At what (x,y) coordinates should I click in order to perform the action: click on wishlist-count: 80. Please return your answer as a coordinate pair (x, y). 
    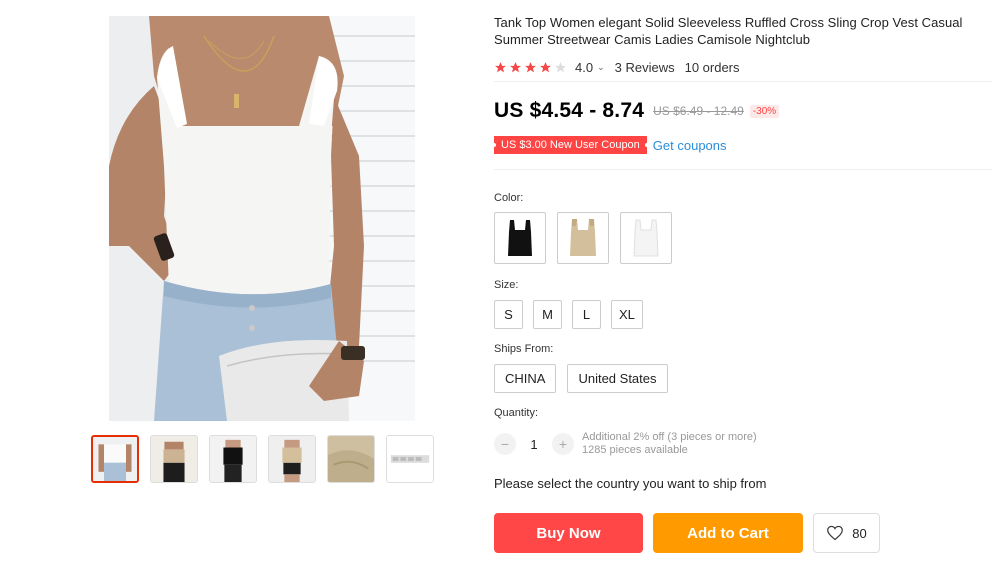
    Looking at the image, I should click on (859, 533).